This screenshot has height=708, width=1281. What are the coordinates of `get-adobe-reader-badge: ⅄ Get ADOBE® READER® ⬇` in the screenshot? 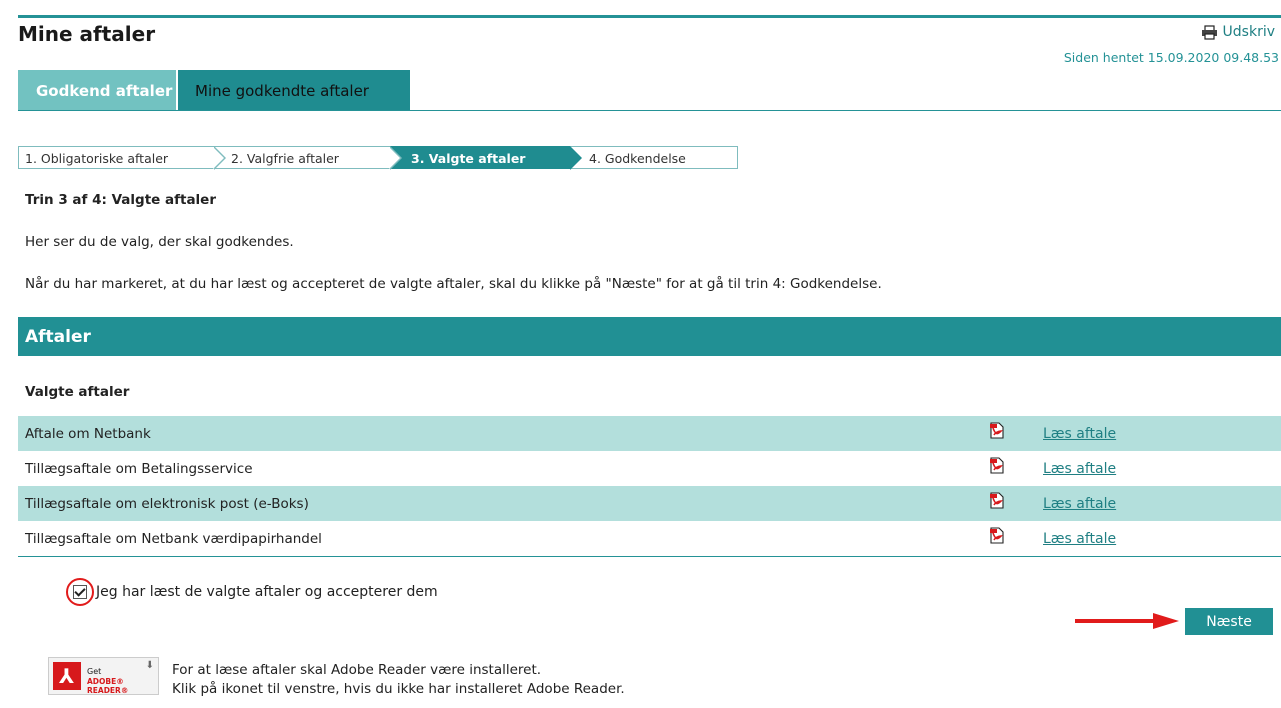 It's located at (103, 676).